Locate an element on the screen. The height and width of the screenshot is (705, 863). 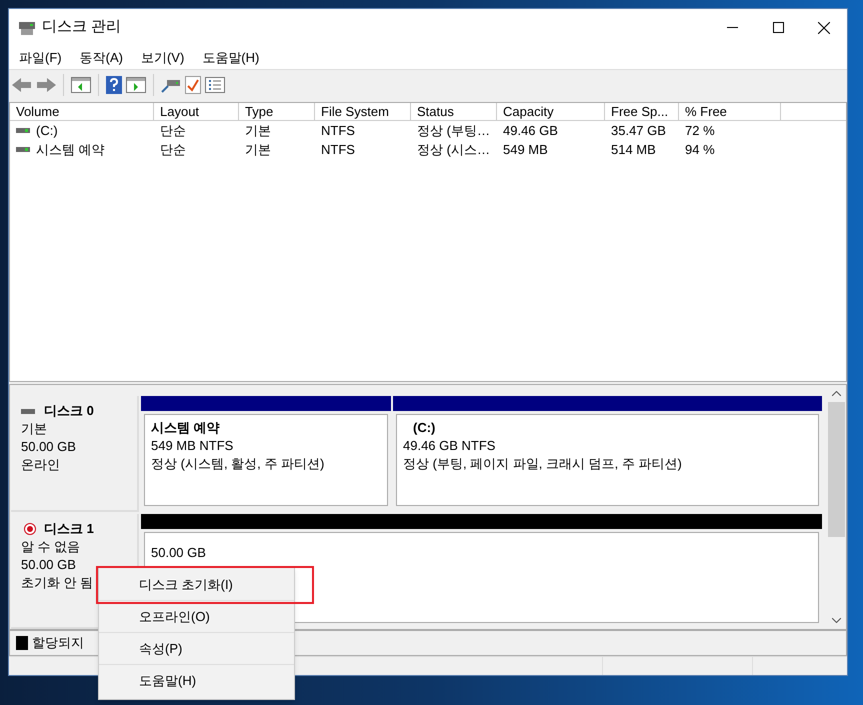
forward-arrow-icon is located at coordinates (46, 84).